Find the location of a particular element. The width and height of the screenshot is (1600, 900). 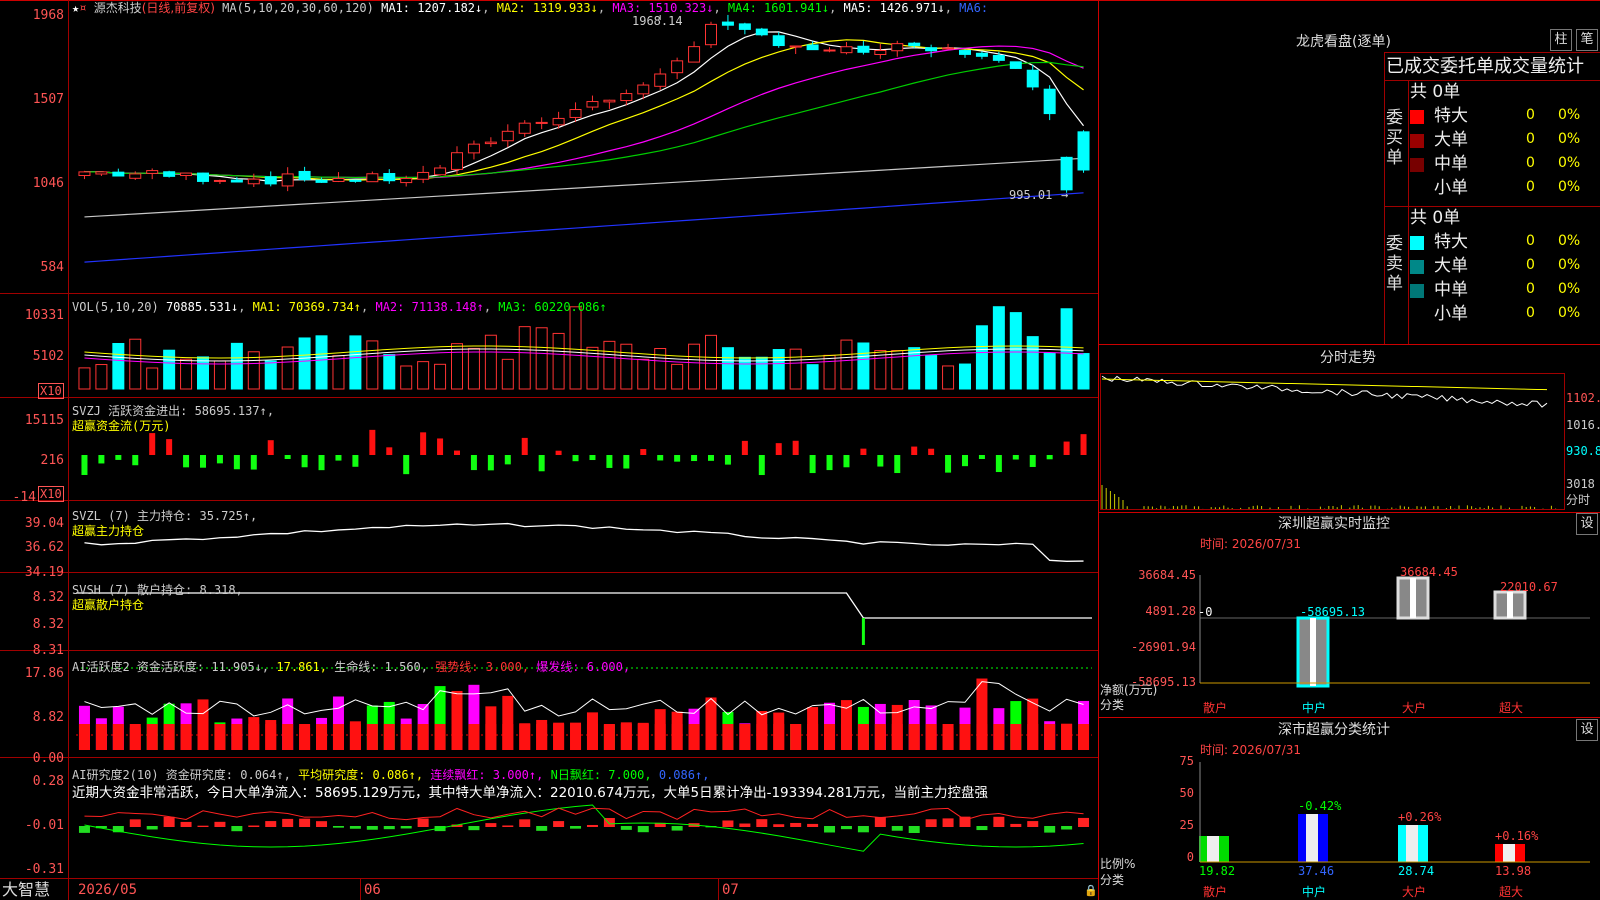

svzj-title: SVZJ 活跃资金进出: 58695.137↑, is located at coordinates (173, 411).